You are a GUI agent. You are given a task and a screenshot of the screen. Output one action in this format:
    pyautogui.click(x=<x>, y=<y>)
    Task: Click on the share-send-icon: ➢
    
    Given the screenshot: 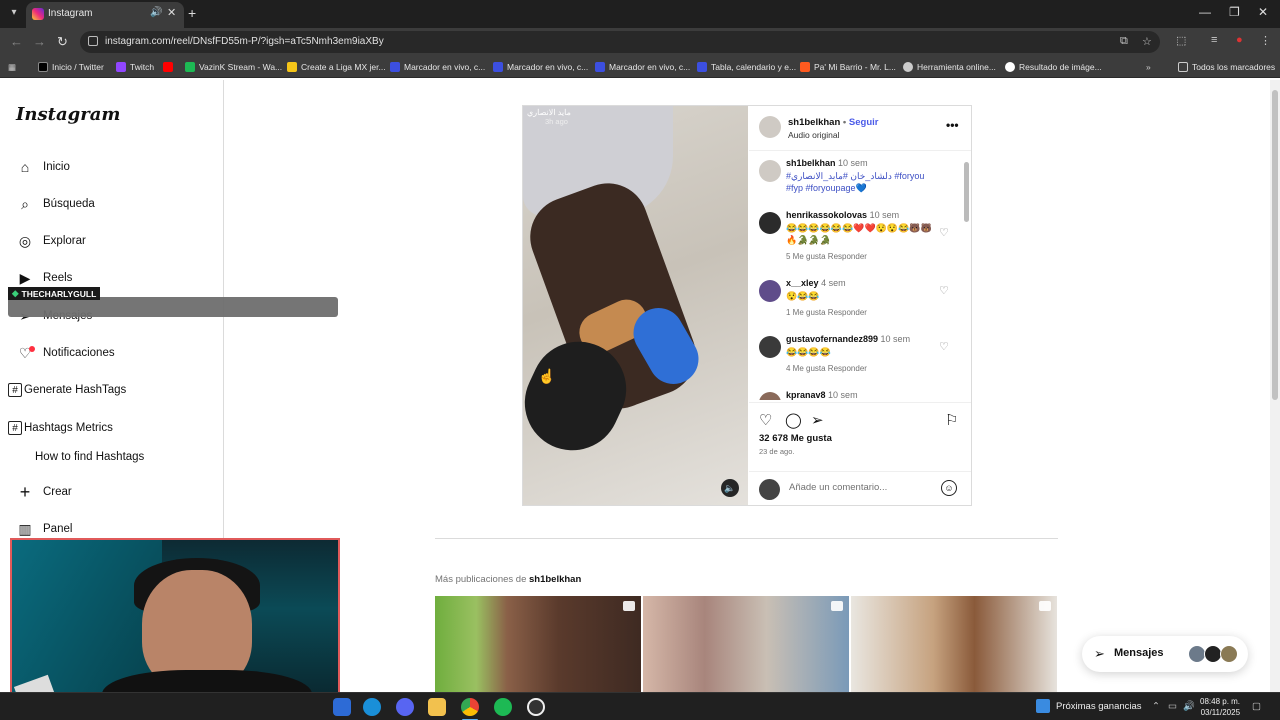 What is the action you would take?
    pyautogui.click(x=817, y=420)
    